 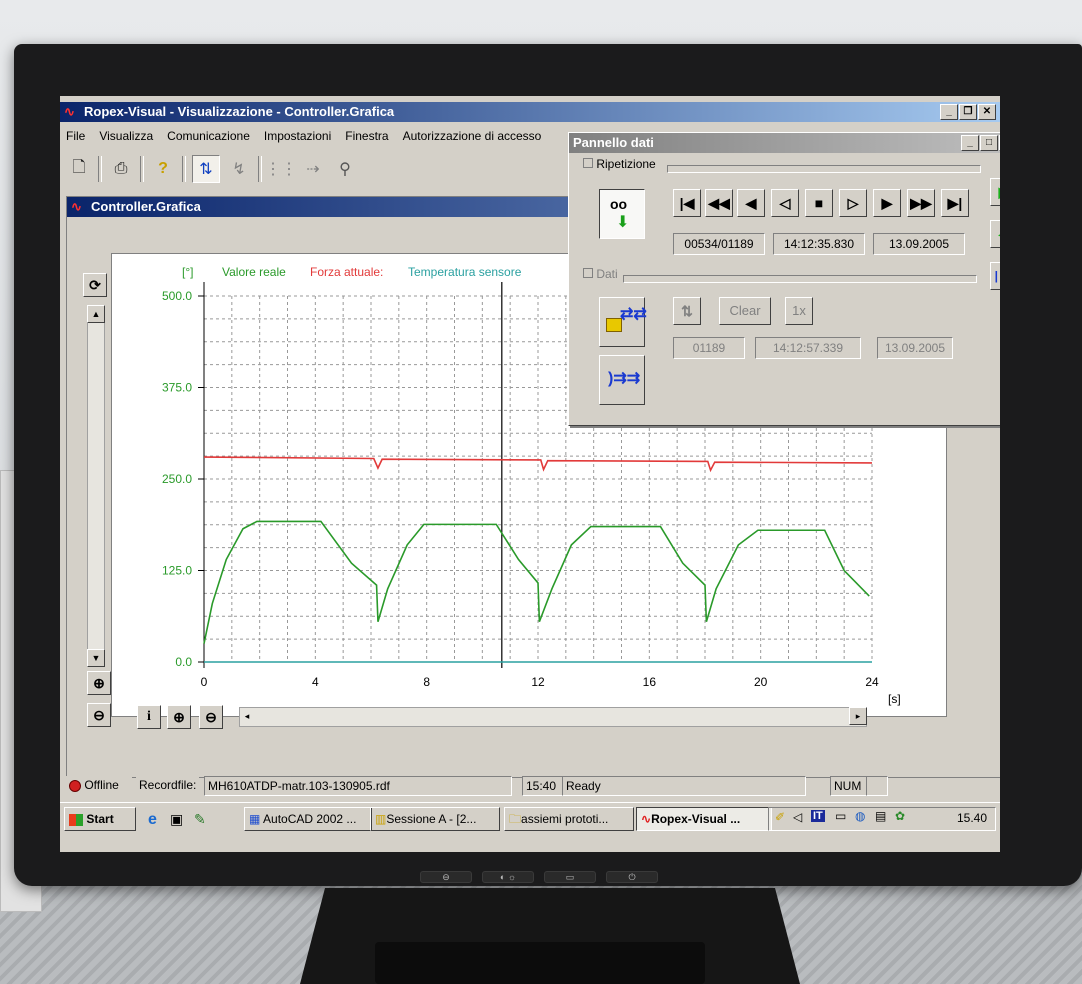 I want to click on minimize-button: _, so click(x=949, y=112).